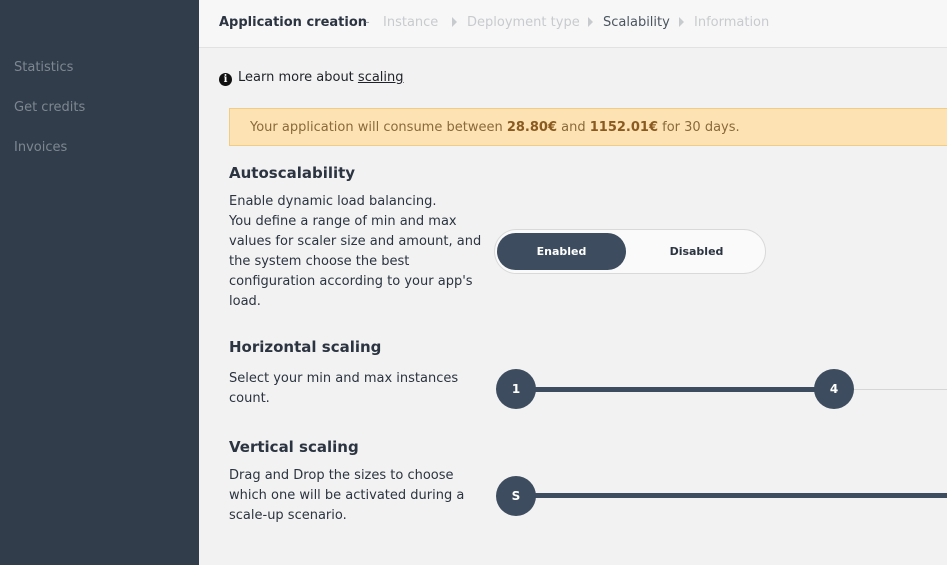  Describe the element at coordinates (351, 281) in the screenshot. I see `description-line: configuration according to your app's` at that location.